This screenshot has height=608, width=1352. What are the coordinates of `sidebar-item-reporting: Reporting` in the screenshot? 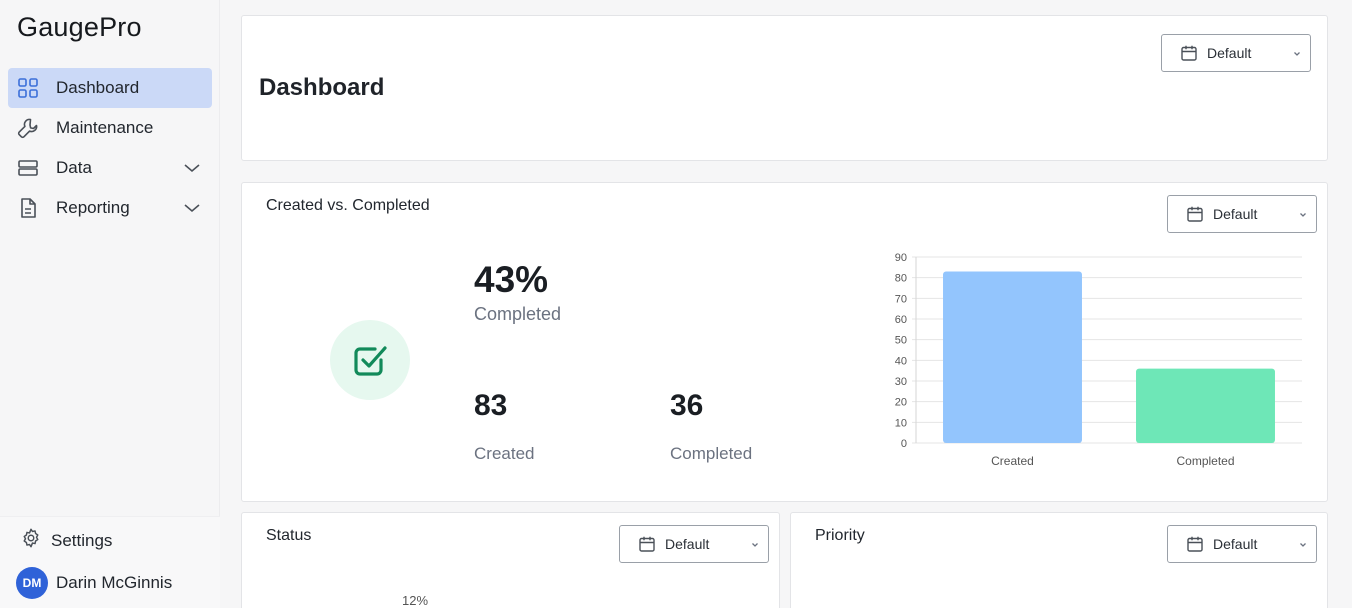 It's located at (110, 208).